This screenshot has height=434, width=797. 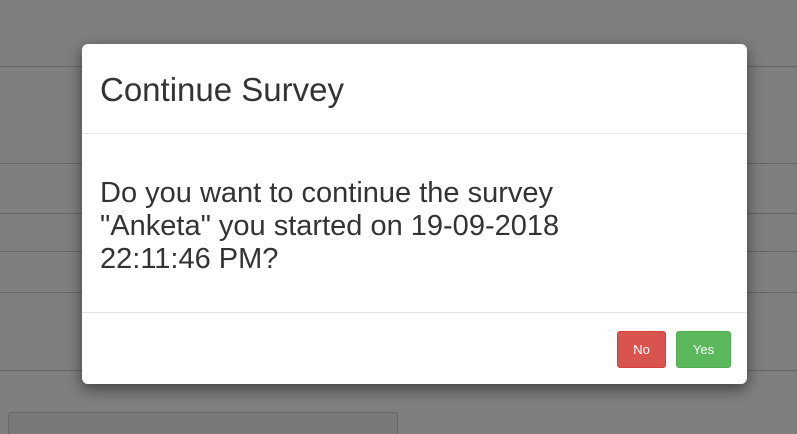 What do you see at coordinates (641, 349) in the screenshot?
I see `no-button: No` at bounding box center [641, 349].